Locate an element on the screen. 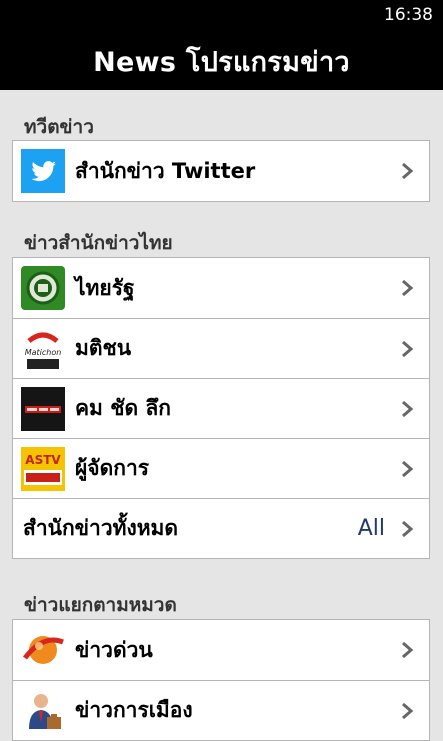 The image size is (443, 741). status-time: 16:38 is located at coordinates (408, 15).